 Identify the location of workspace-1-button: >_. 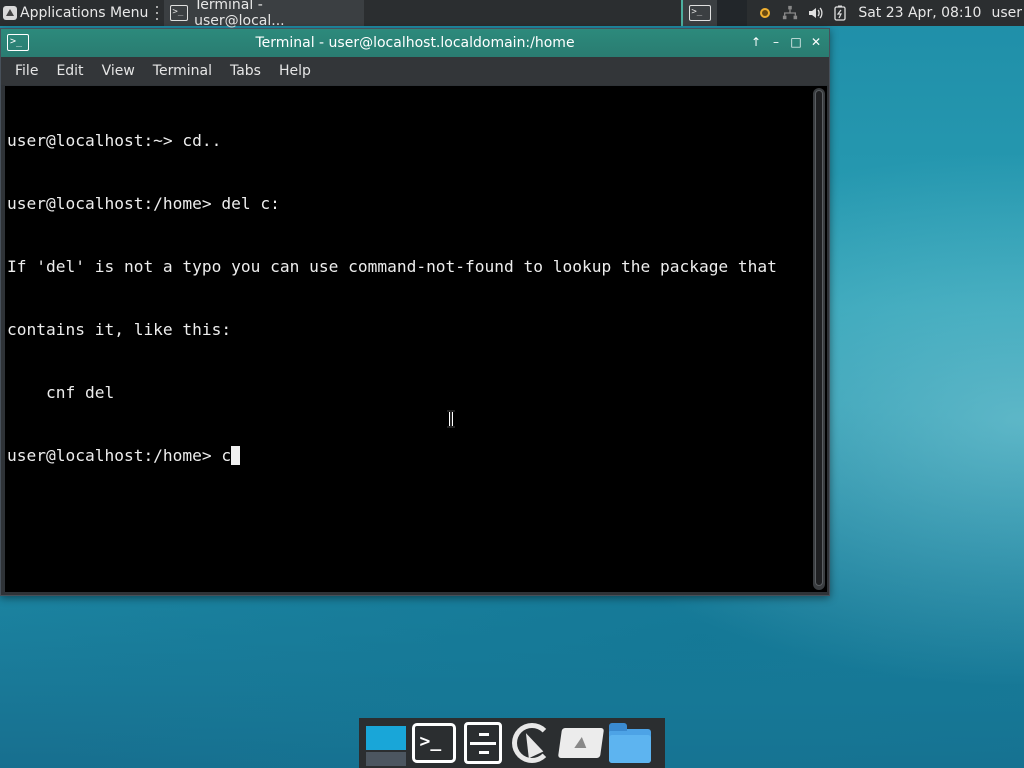
(699, 13).